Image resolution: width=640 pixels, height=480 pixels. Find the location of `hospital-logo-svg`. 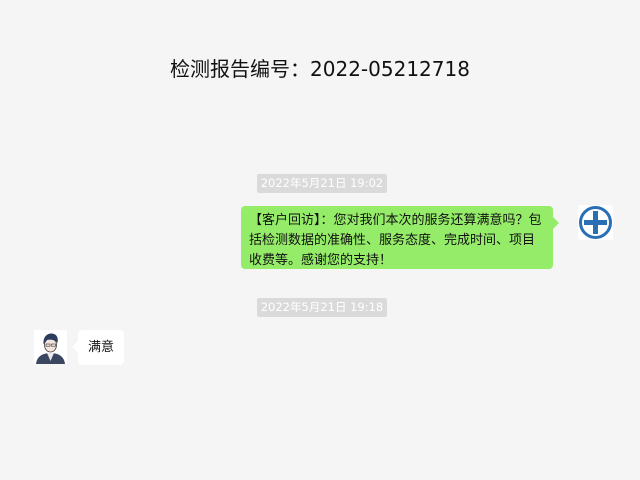

hospital-logo-svg is located at coordinates (595, 222).